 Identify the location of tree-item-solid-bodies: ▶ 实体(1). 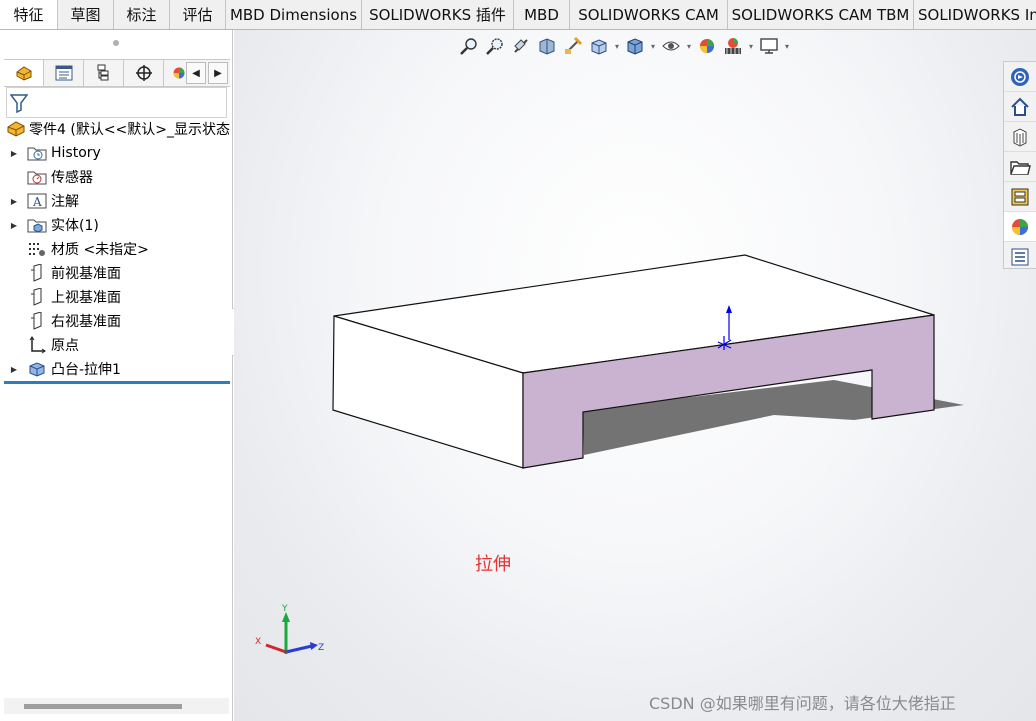
(115, 225).